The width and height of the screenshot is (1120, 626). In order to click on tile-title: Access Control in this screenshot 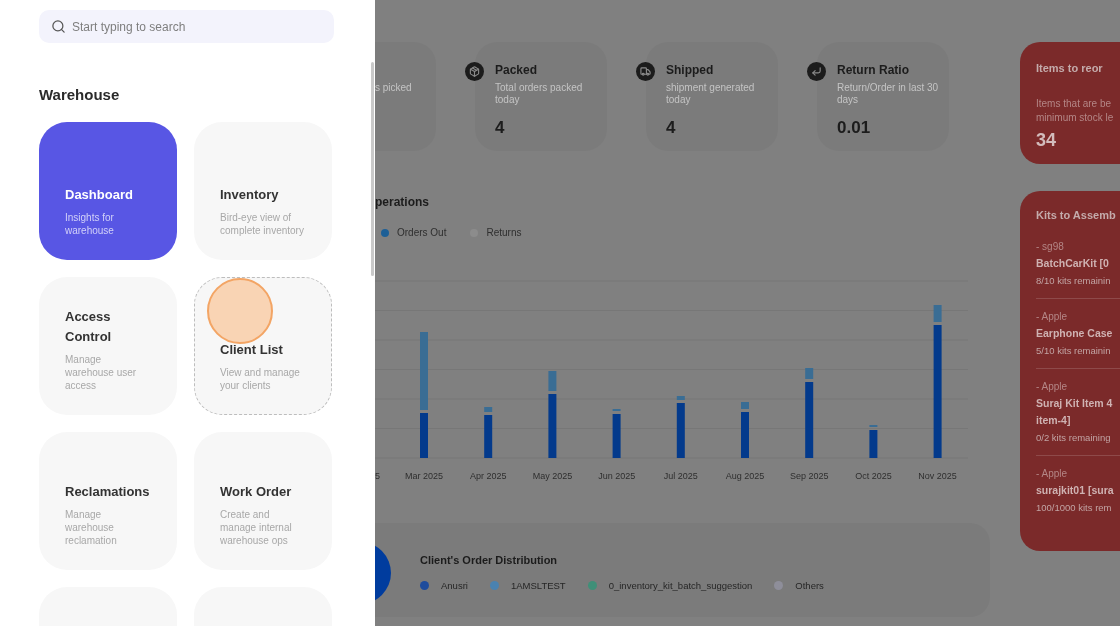, I will do `click(89, 327)`.